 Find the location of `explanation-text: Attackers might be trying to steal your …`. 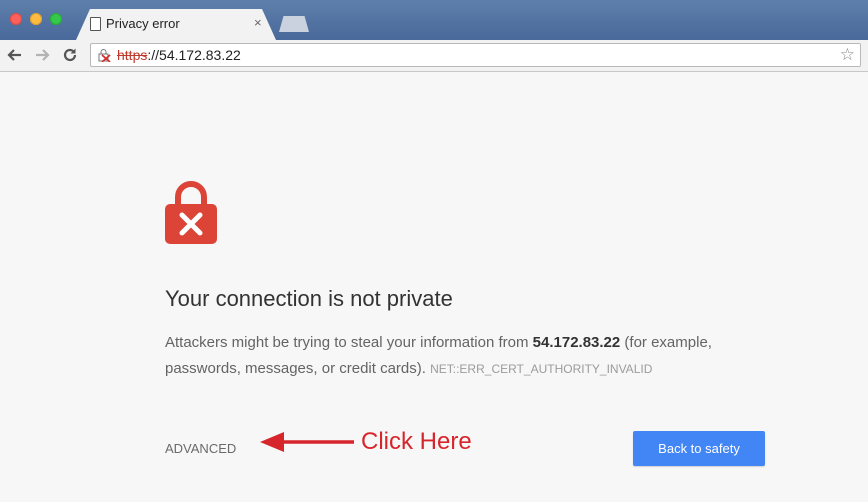

explanation-text: Attackers might be trying to steal your … is located at coordinates (349, 342).